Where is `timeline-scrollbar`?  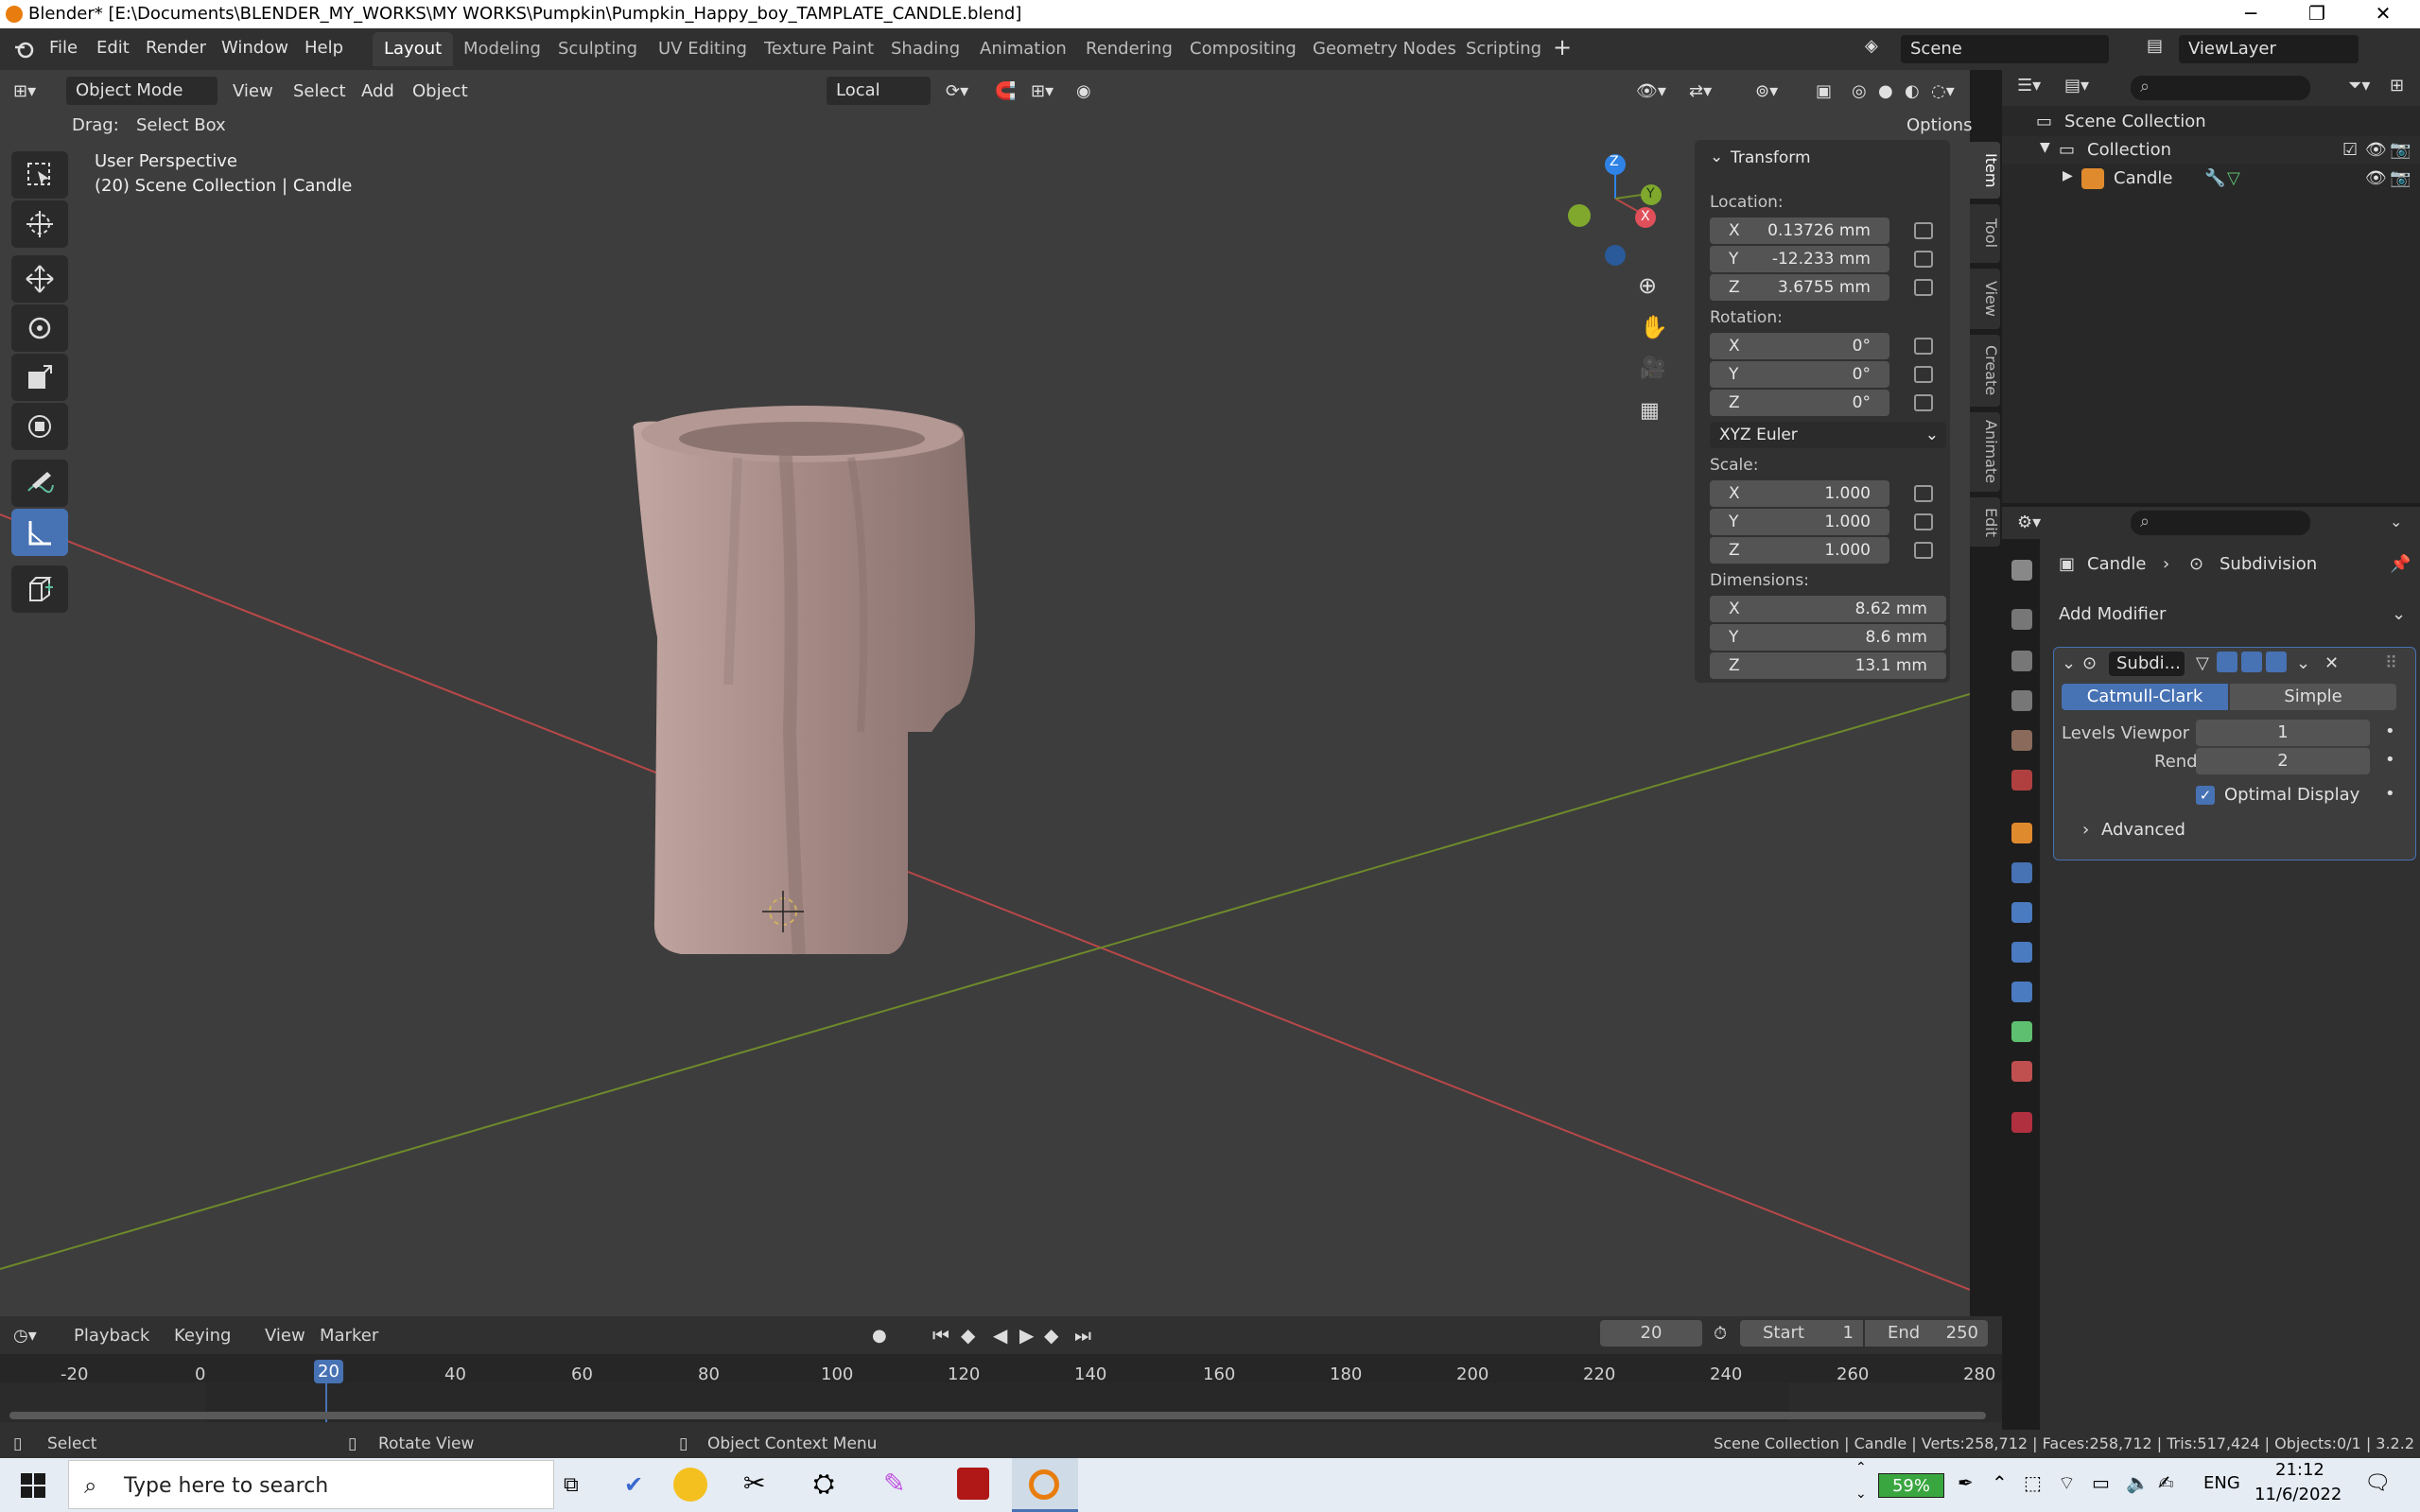
timeline-scrollbar is located at coordinates (998, 1415).